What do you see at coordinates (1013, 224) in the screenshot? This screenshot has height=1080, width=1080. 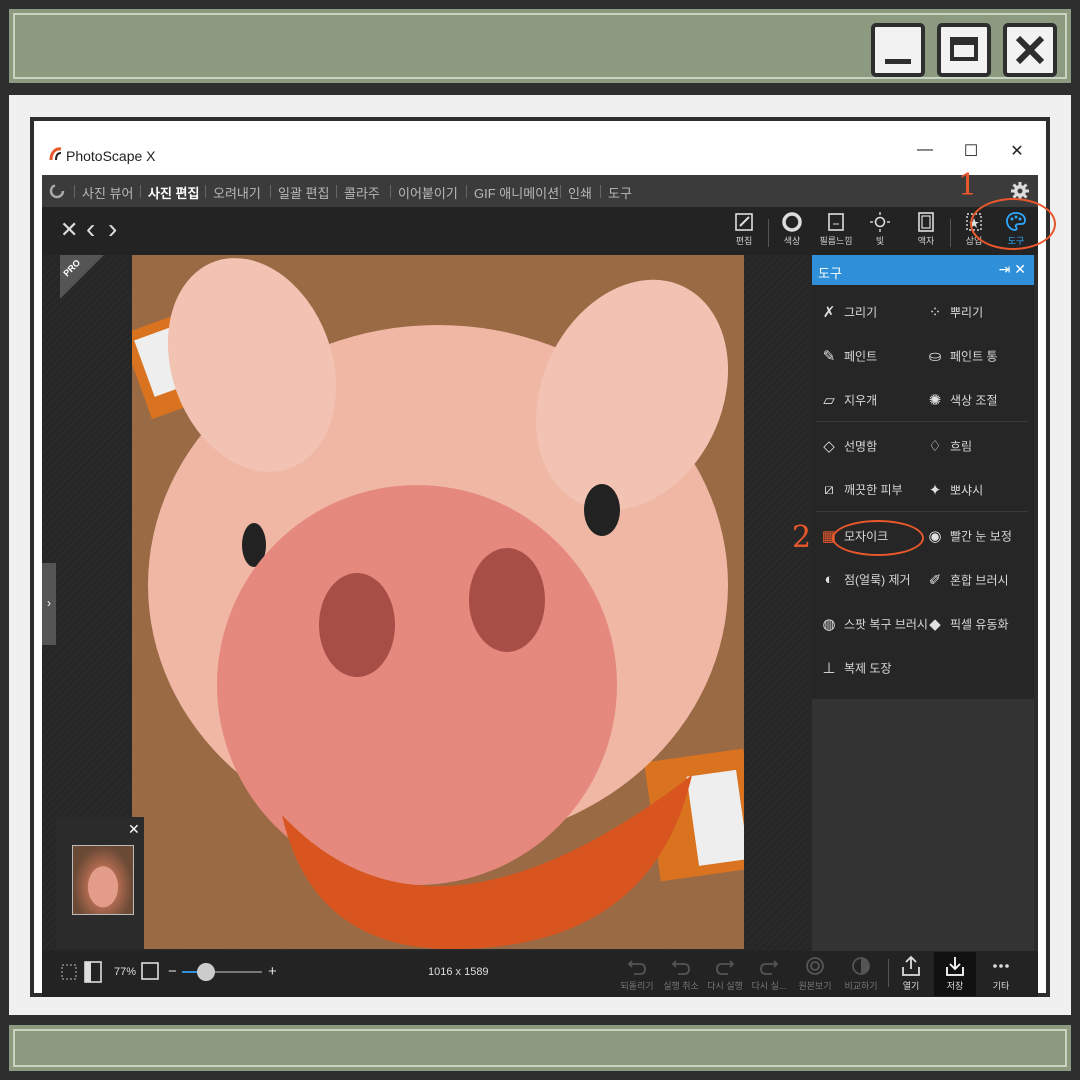 I see `annotation-ring-tools` at bounding box center [1013, 224].